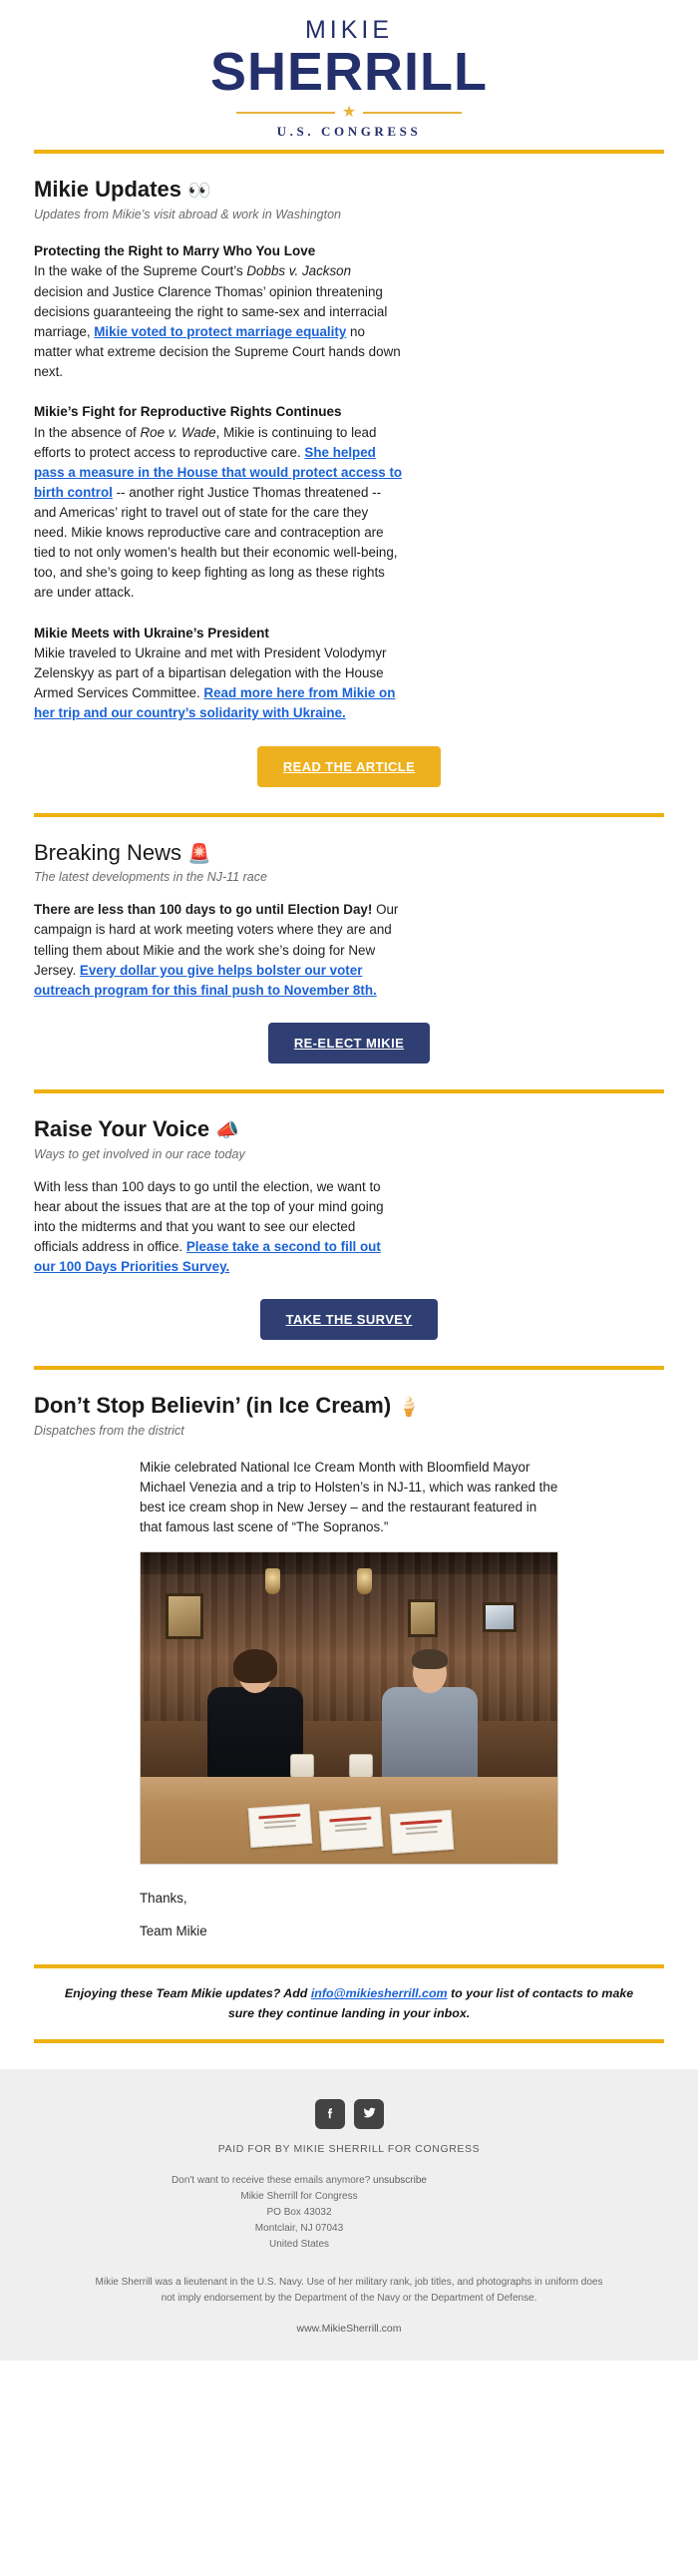  Describe the element at coordinates (139, 1153) in the screenshot. I see `section-subtitle: Ways to get involved in our race today` at that location.